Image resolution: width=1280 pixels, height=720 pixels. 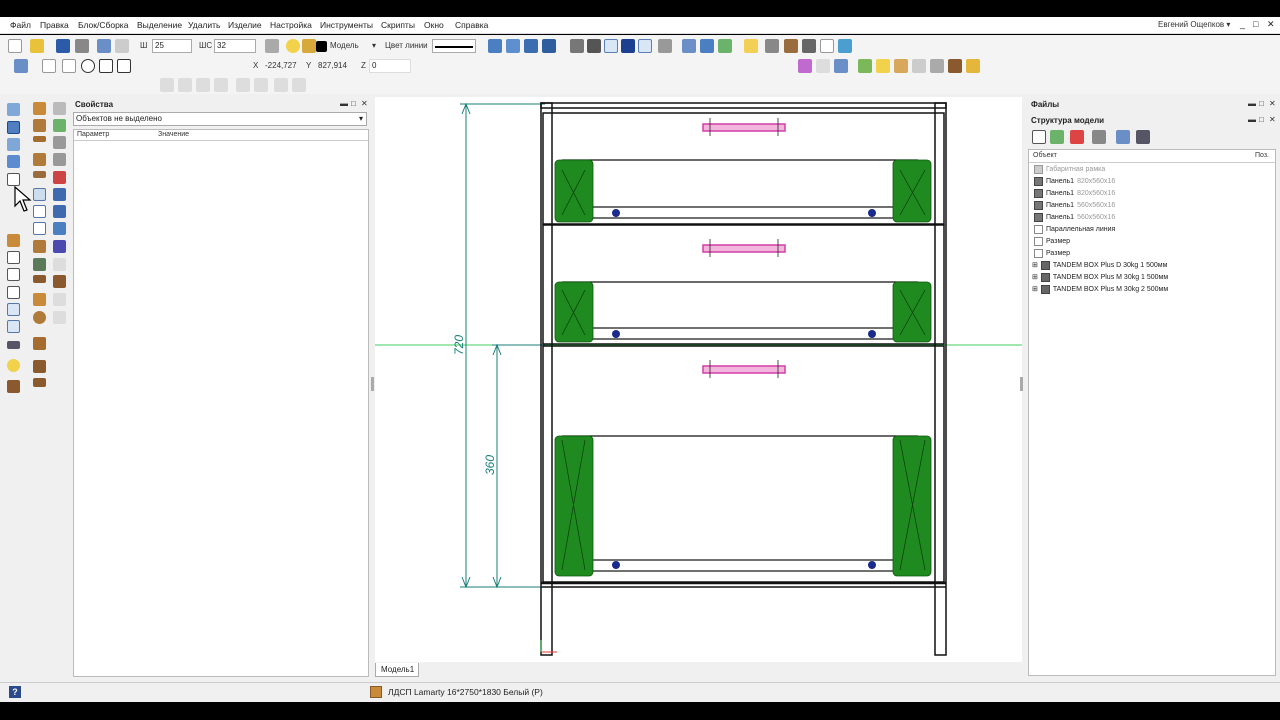 I want to click on move-icon, so click(x=243, y=85).